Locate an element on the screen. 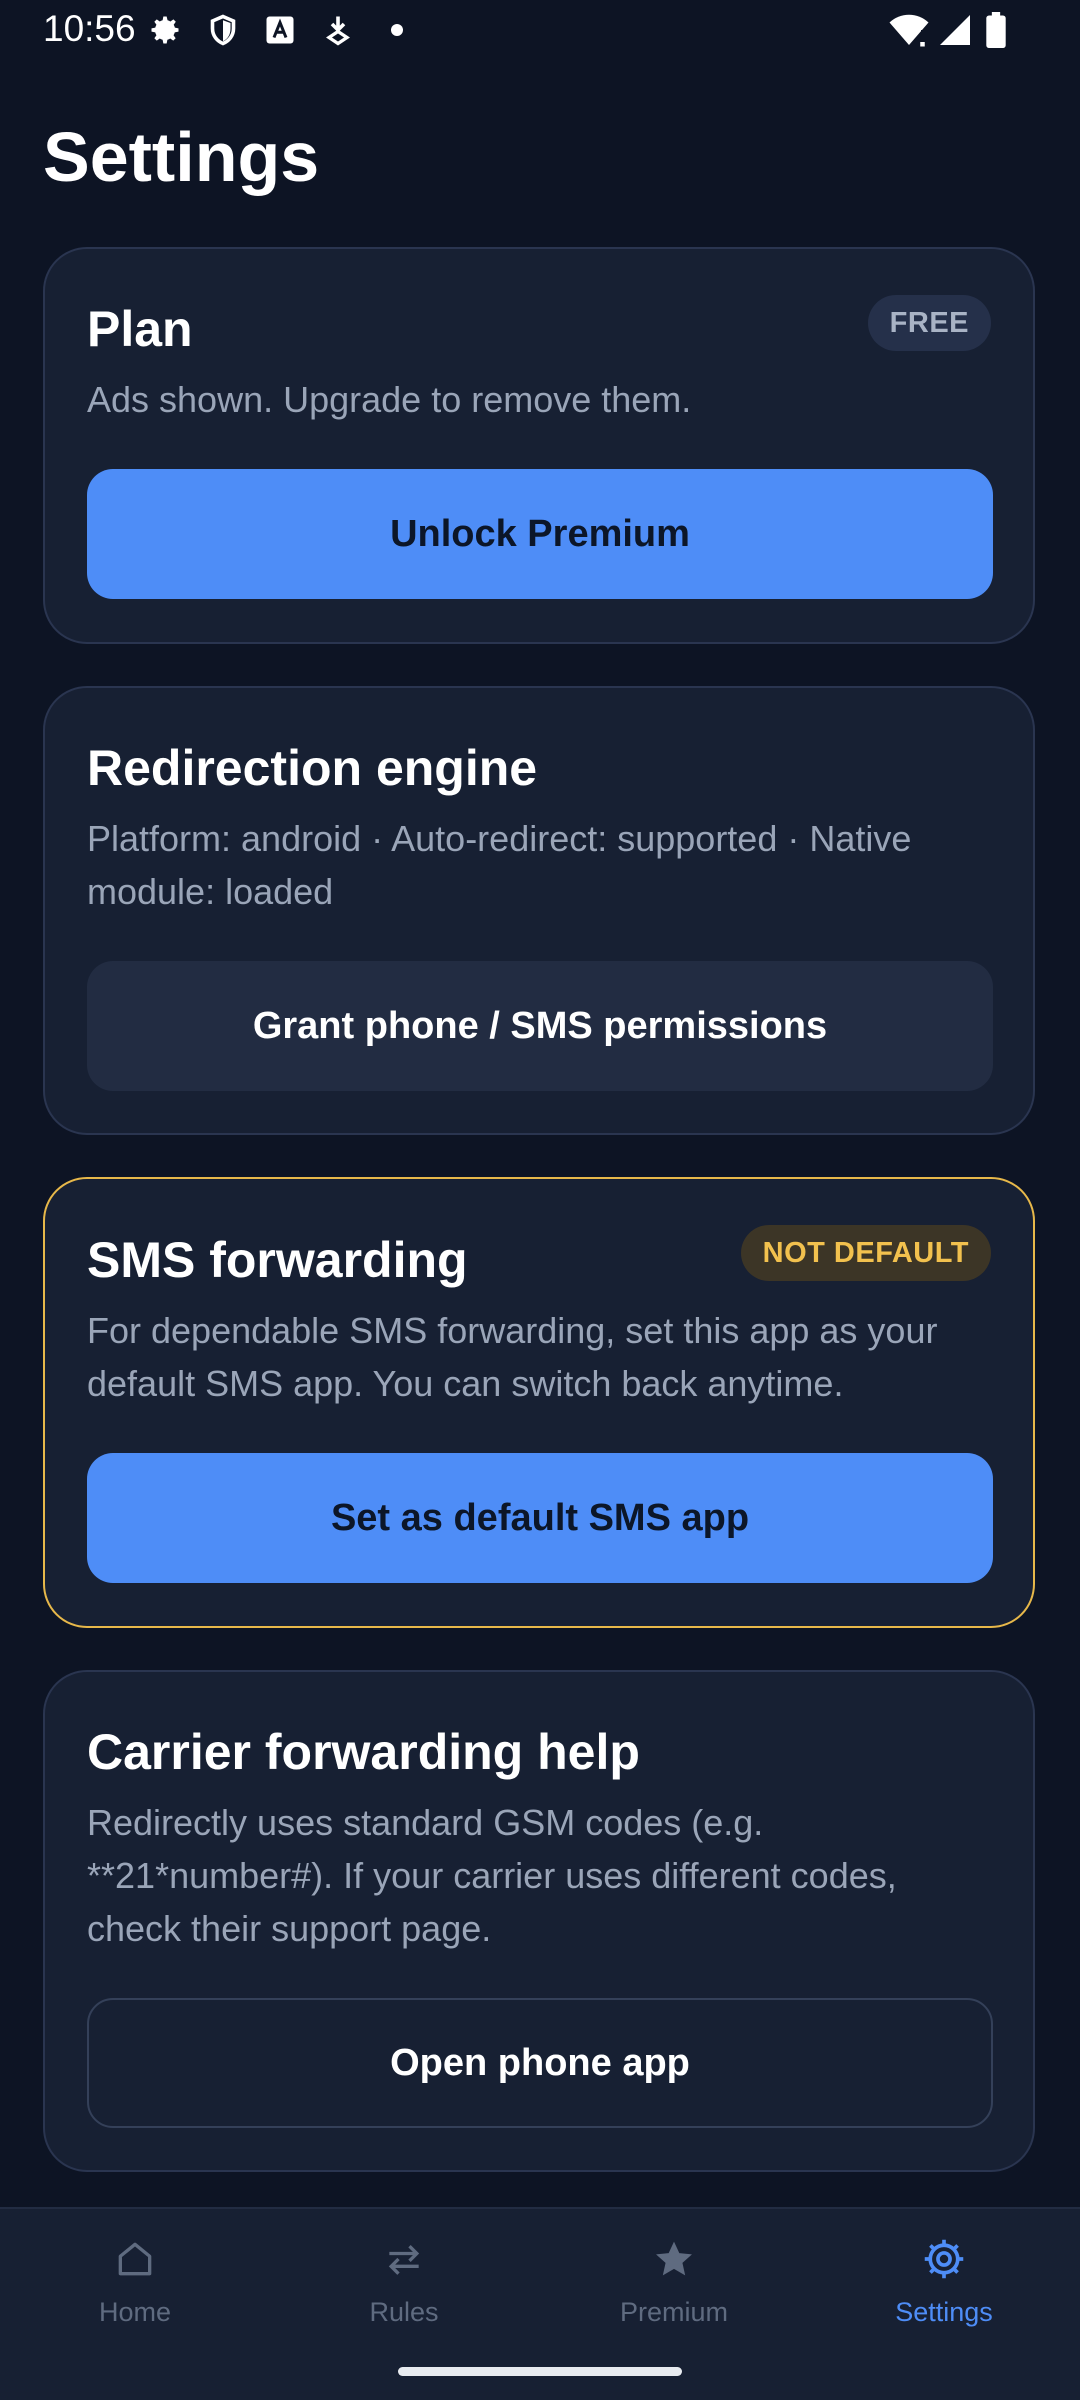 The image size is (1080, 2400). nav-label-settings: Settings is located at coordinates (944, 2312).